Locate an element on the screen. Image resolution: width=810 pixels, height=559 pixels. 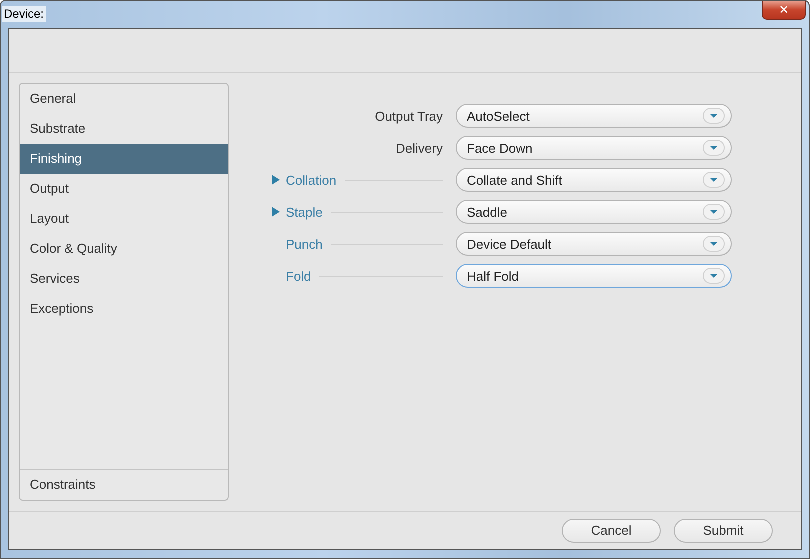
sidebar-item: Constraints is located at coordinates (124, 484).